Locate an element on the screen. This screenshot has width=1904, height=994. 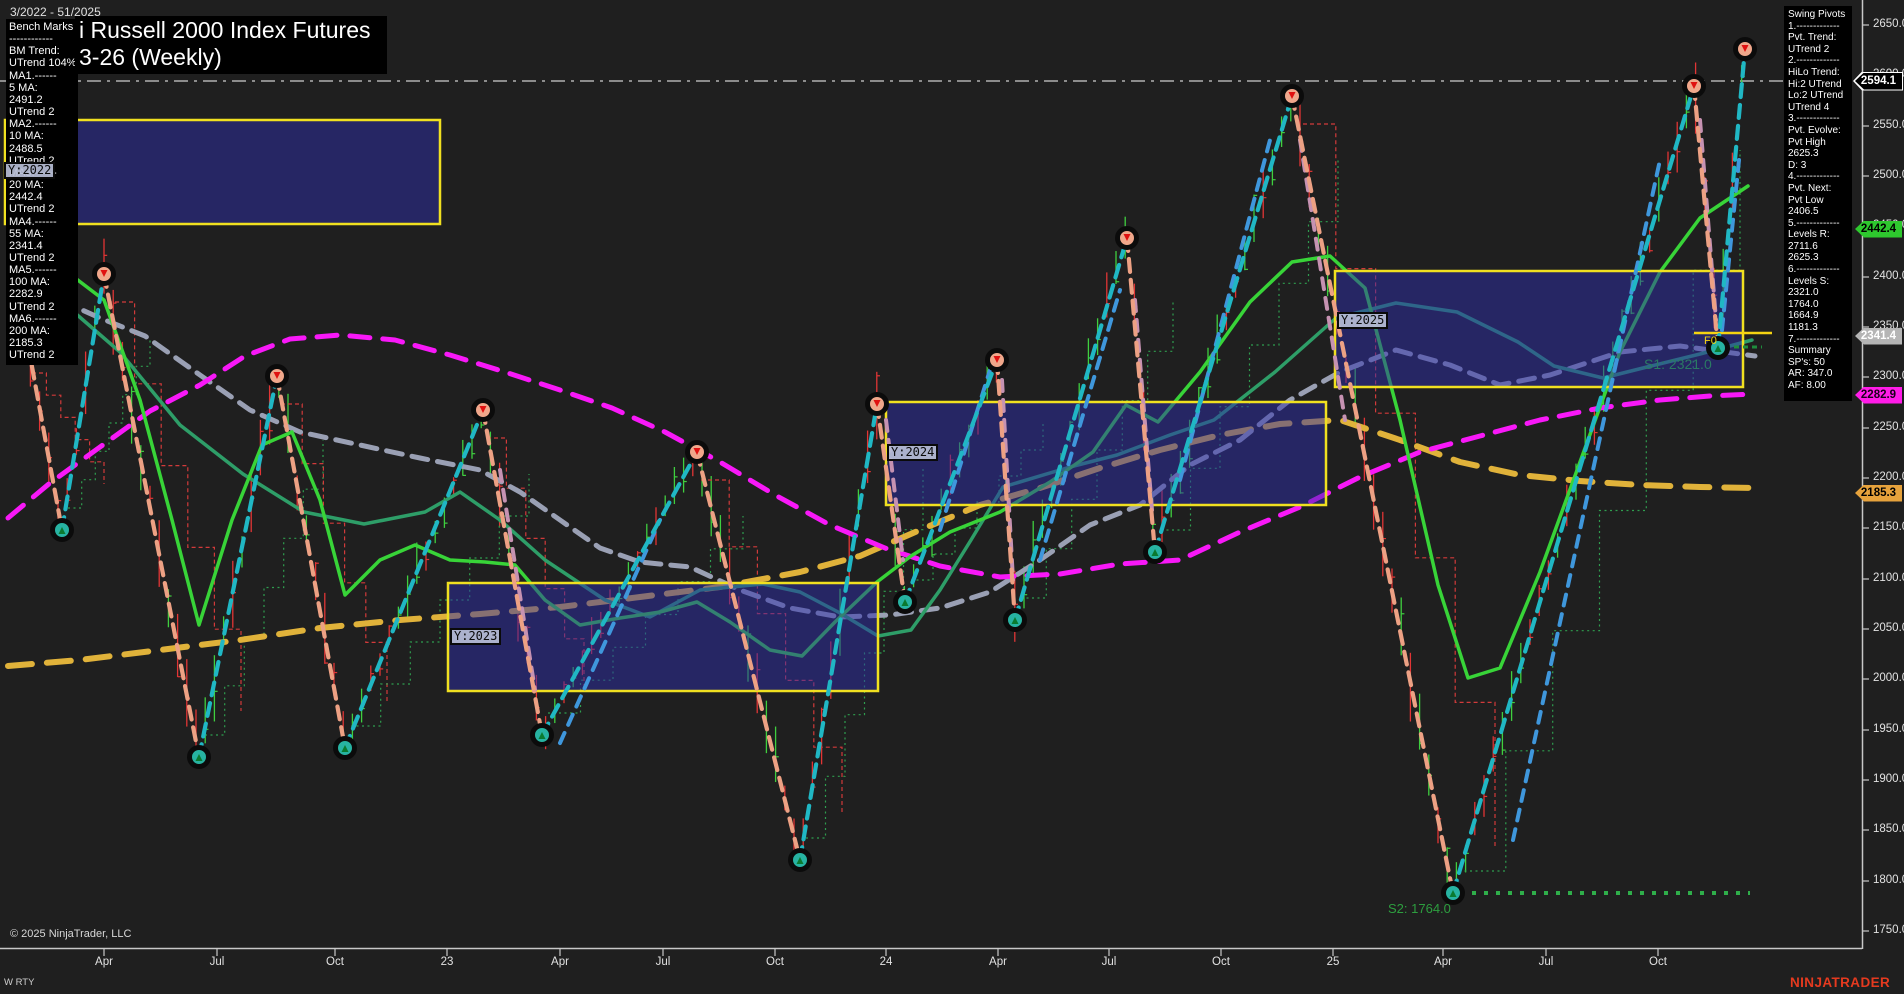
x-axis-label: 25 is located at coordinates (1333, 962).